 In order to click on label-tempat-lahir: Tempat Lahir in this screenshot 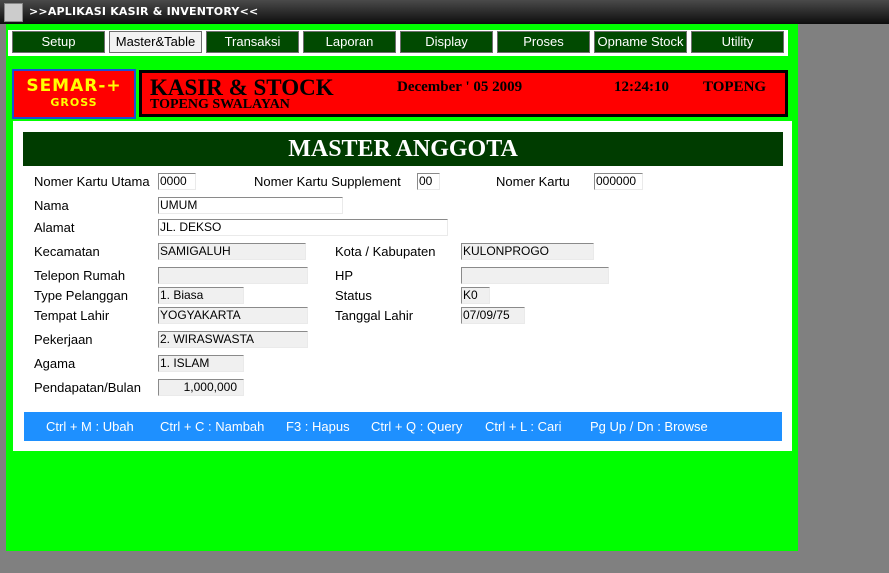, I will do `click(72, 315)`.